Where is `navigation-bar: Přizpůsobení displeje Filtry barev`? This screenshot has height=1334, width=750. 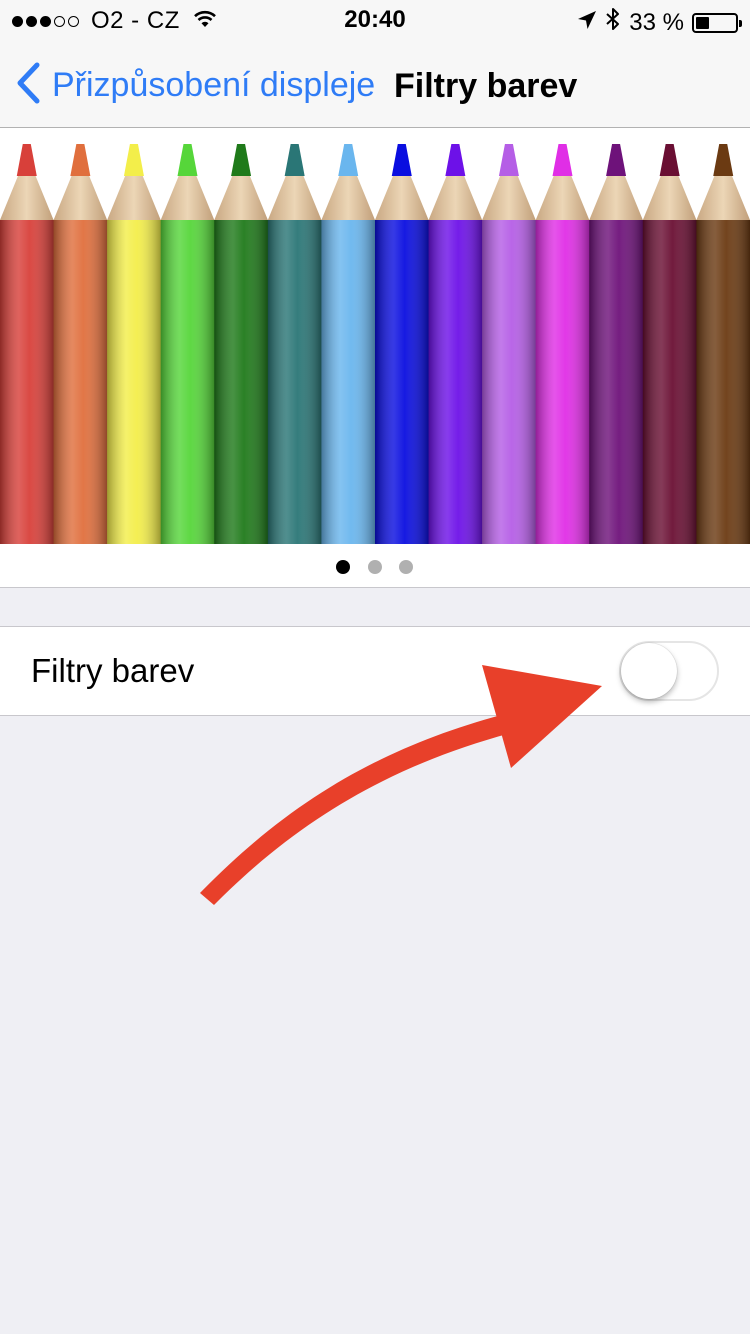
navigation-bar: Přizpůsobení displeje Filtry barev is located at coordinates (375, 84).